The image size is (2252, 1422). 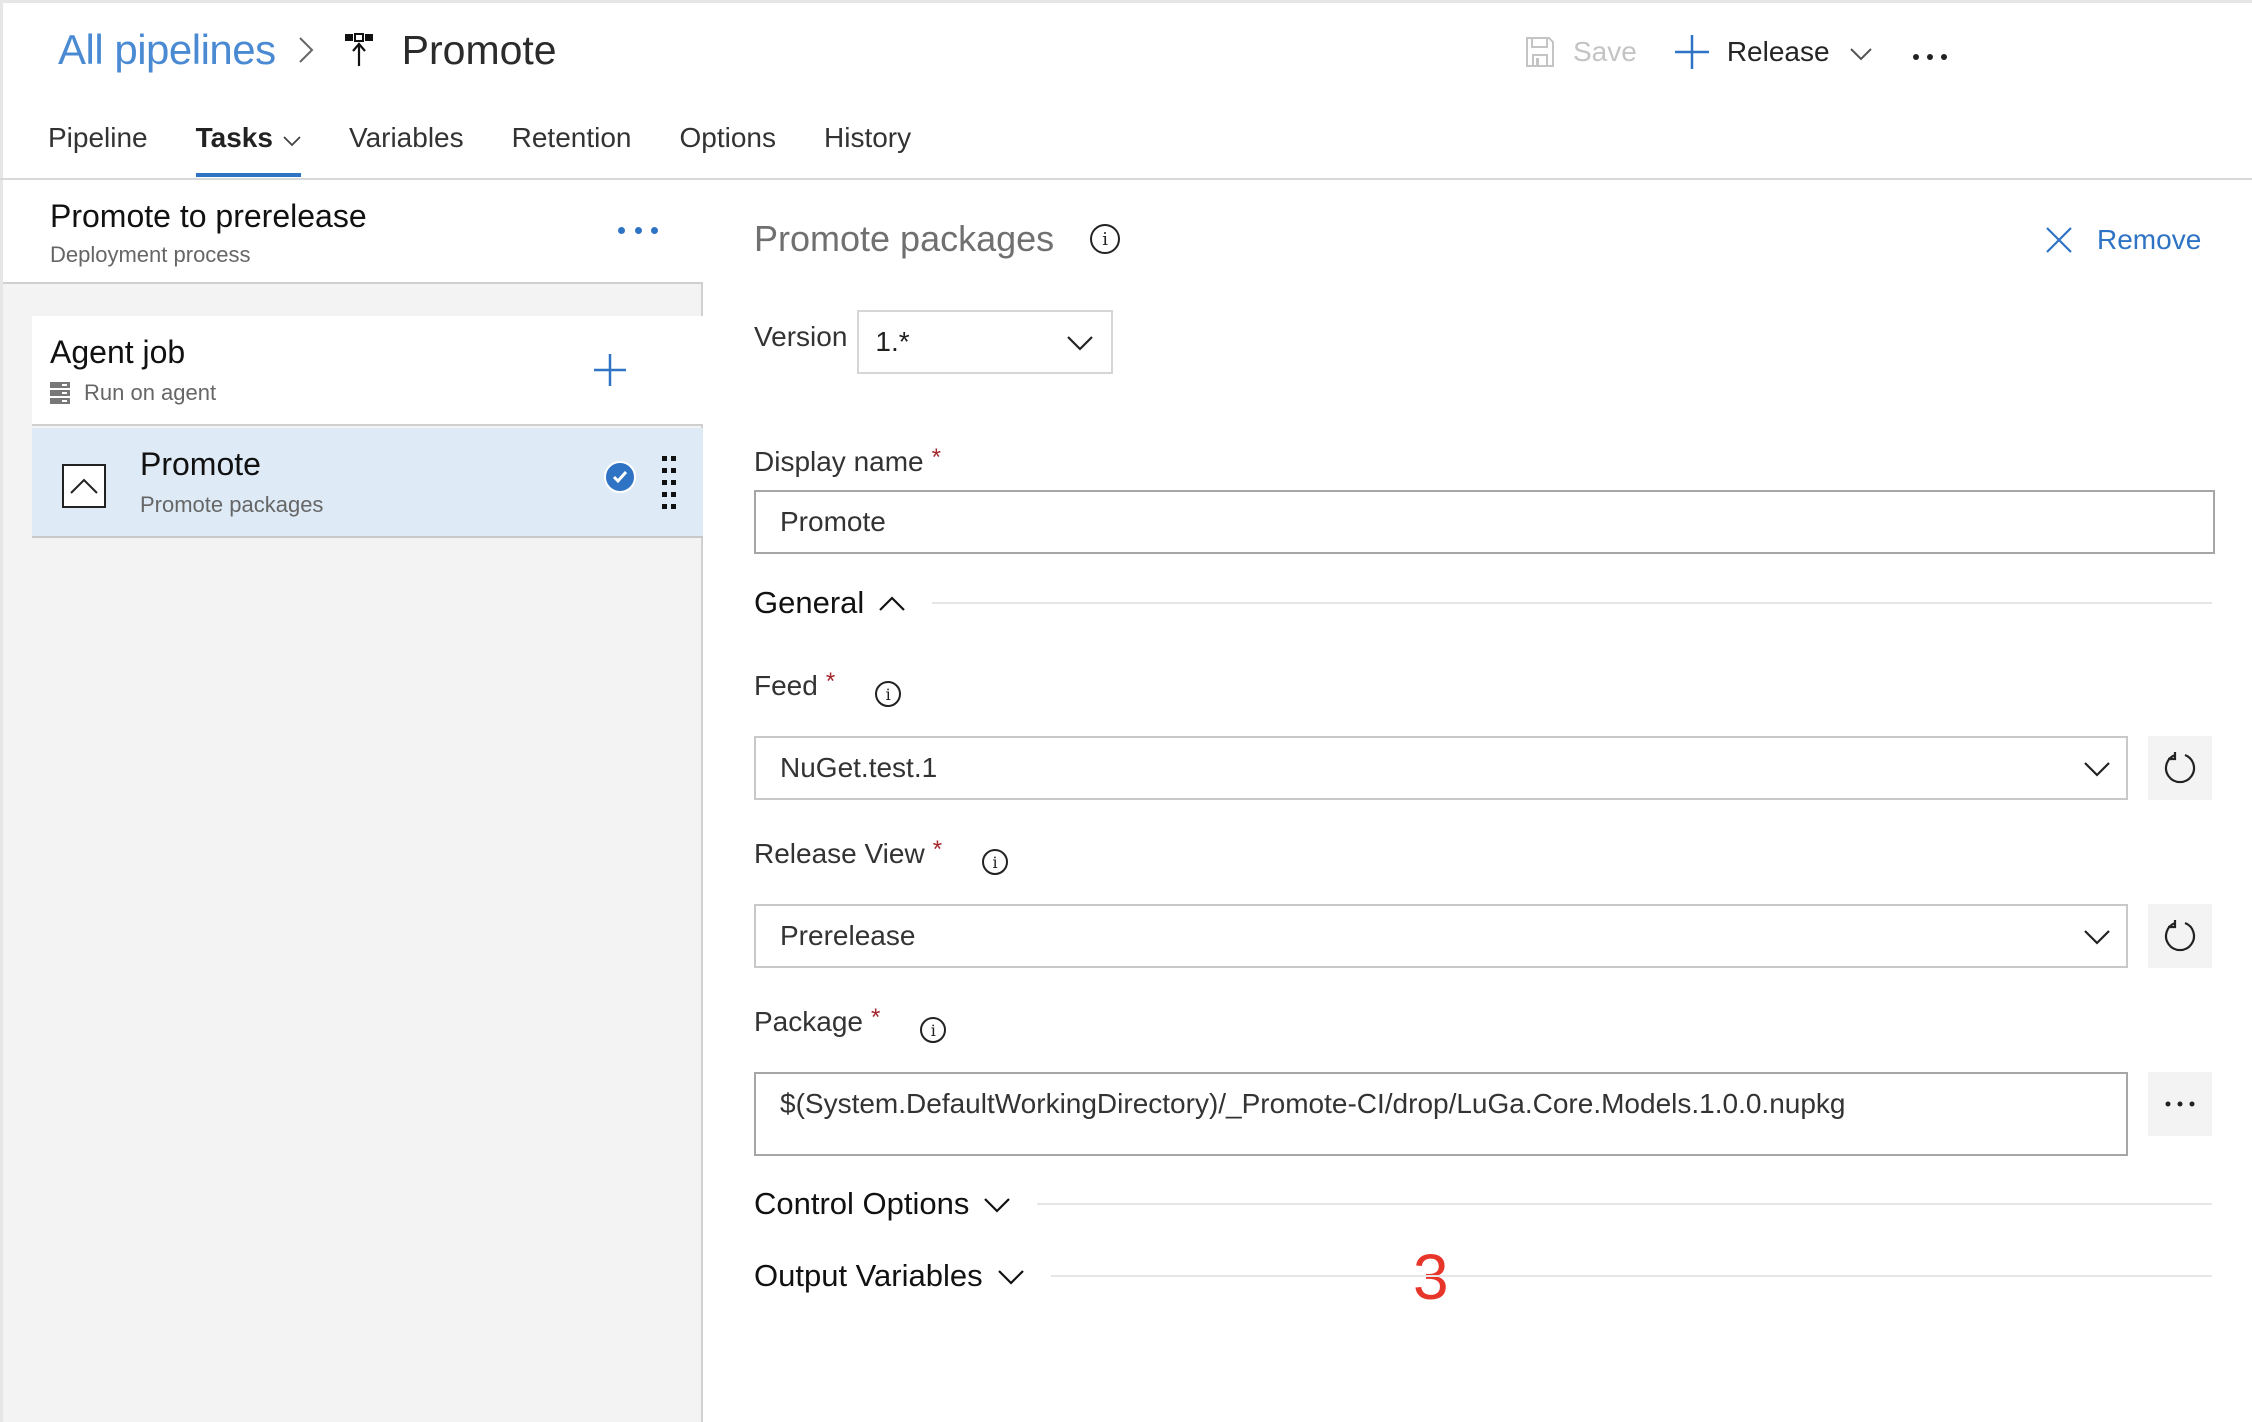 I want to click on section-output-variables-title: Output Variables, so click(x=868, y=1275).